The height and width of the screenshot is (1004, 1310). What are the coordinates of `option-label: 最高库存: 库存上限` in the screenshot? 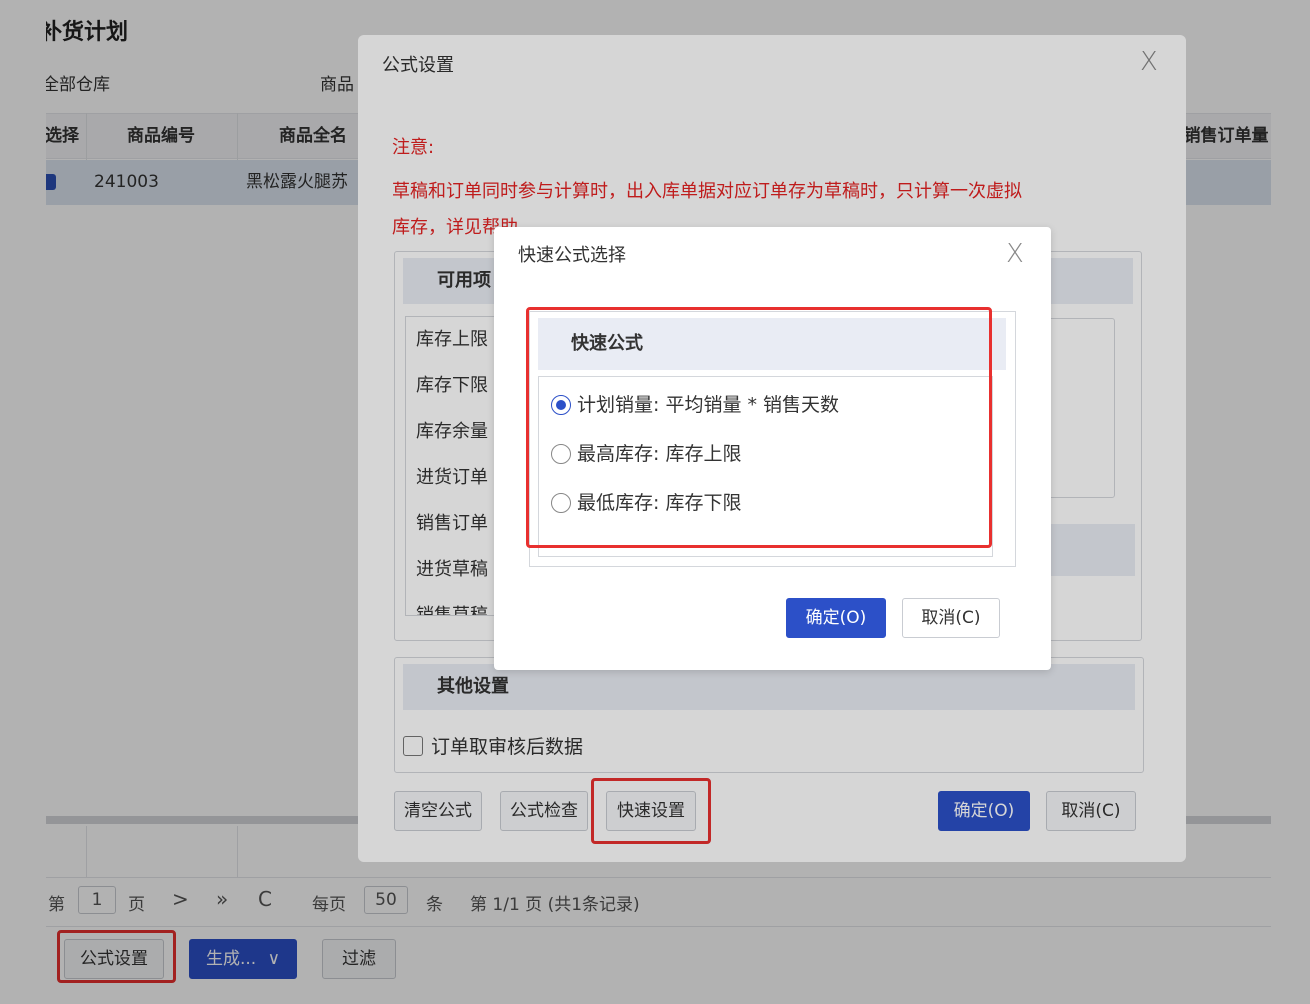 It's located at (659, 454).